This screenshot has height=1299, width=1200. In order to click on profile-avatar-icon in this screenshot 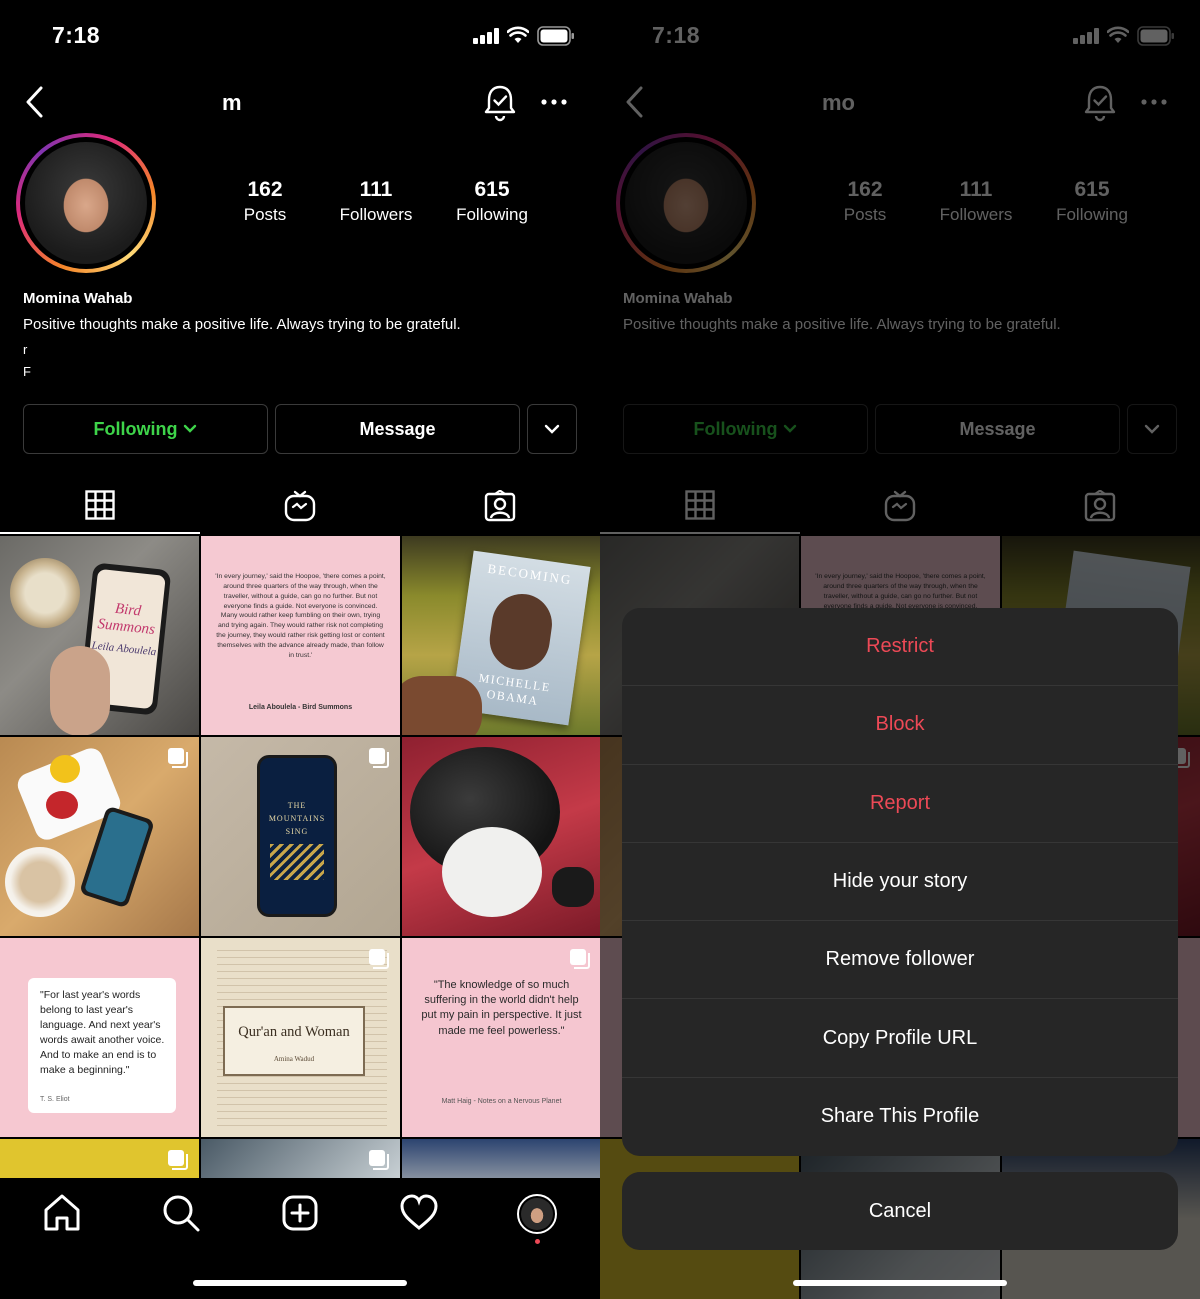, I will do `click(537, 1214)`.